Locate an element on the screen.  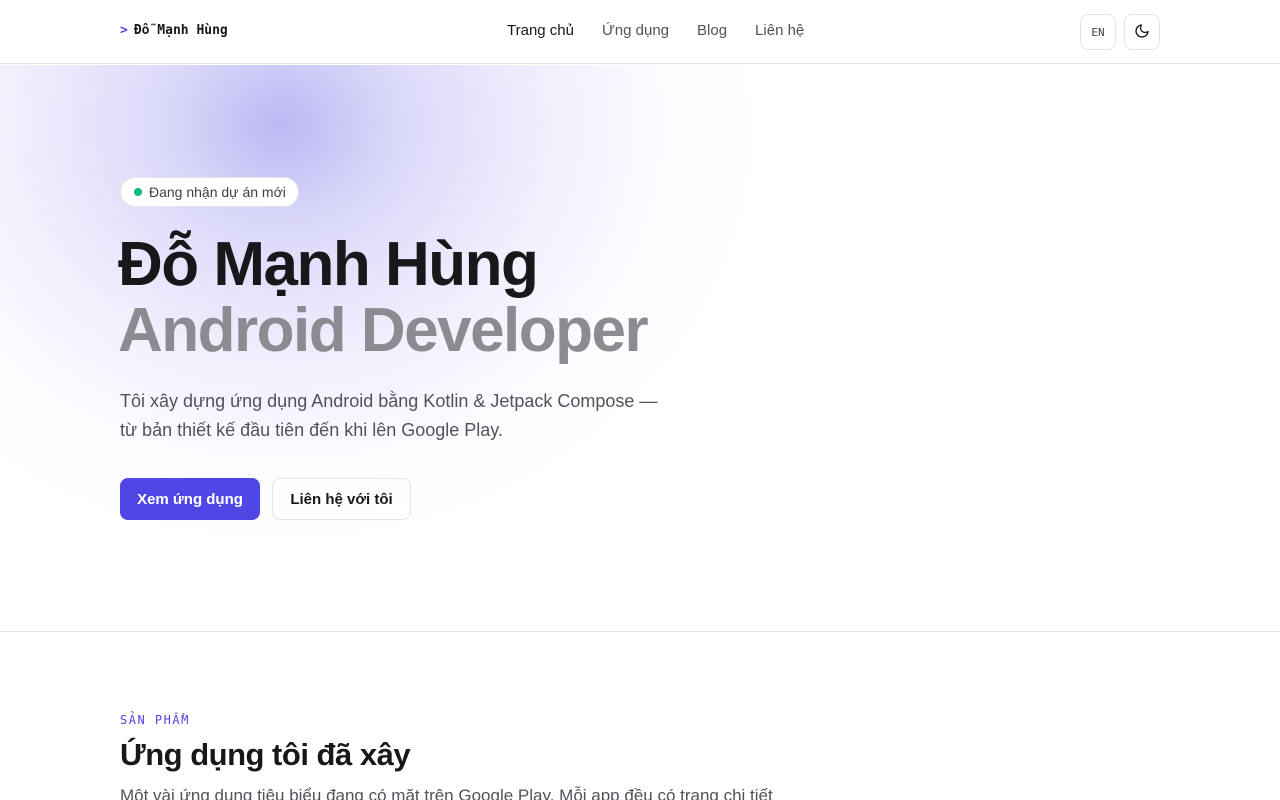
theme-toggle-button is located at coordinates (1142, 32).